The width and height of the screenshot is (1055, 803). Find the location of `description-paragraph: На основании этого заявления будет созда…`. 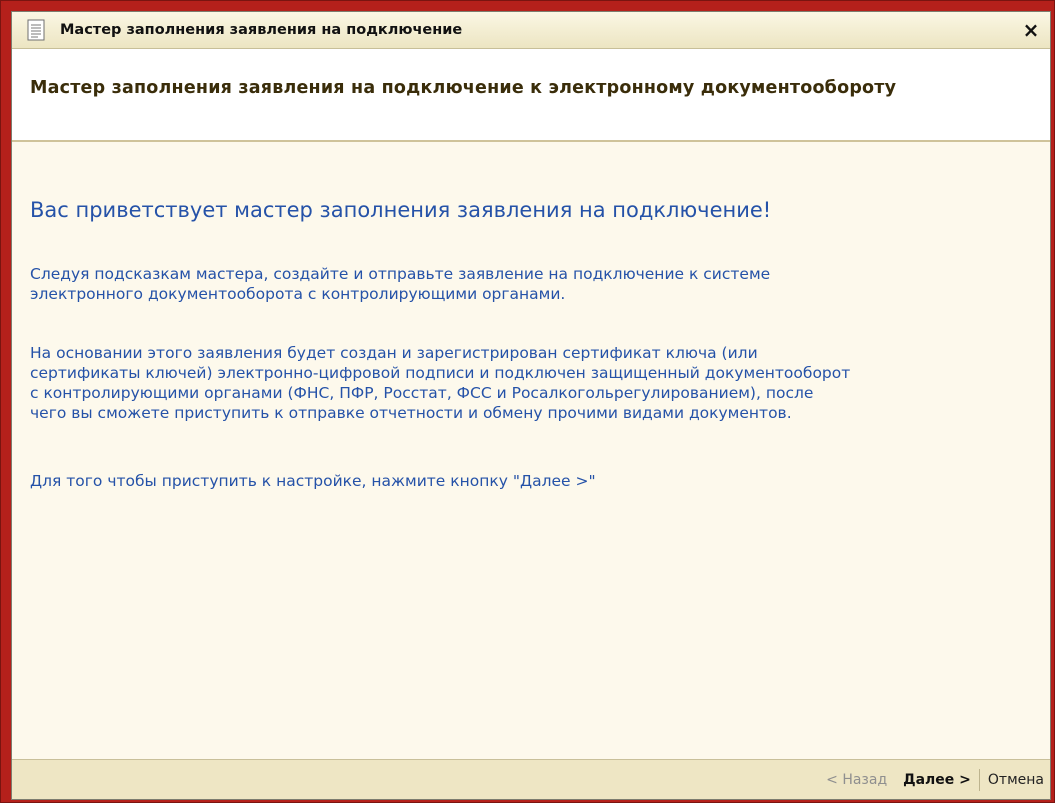

description-paragraph: На основании этого заявления будет созда… is located at coordinates (535, 383).